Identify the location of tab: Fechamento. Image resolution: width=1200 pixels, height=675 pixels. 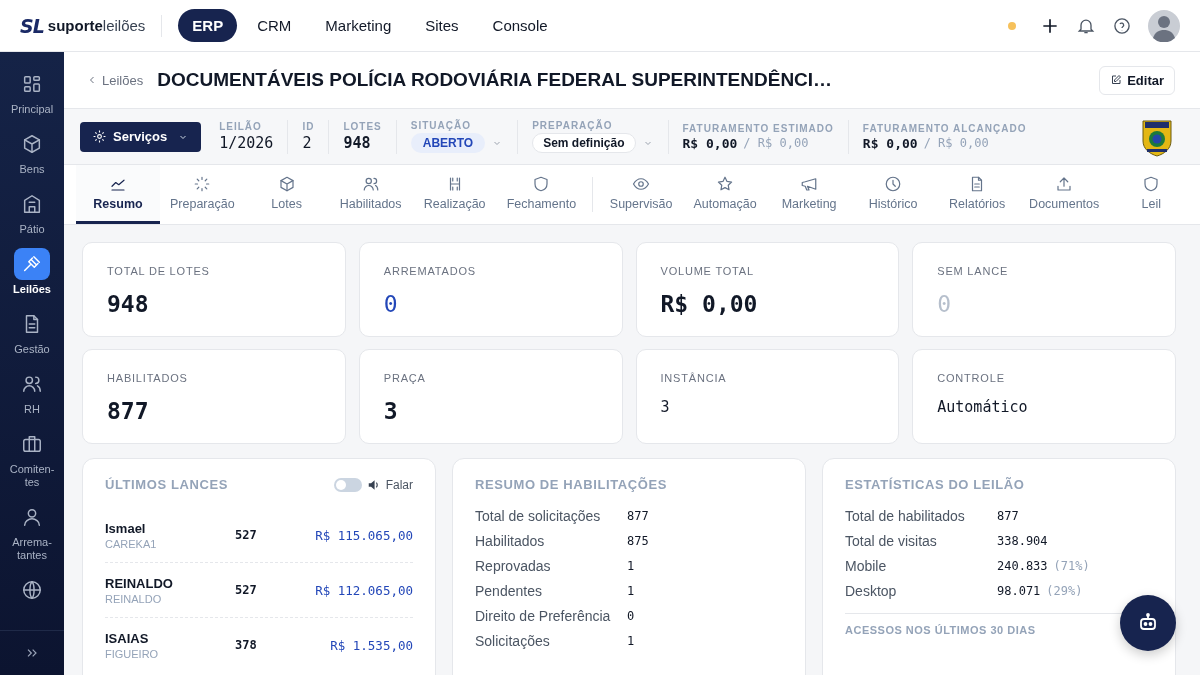
(541, 194).